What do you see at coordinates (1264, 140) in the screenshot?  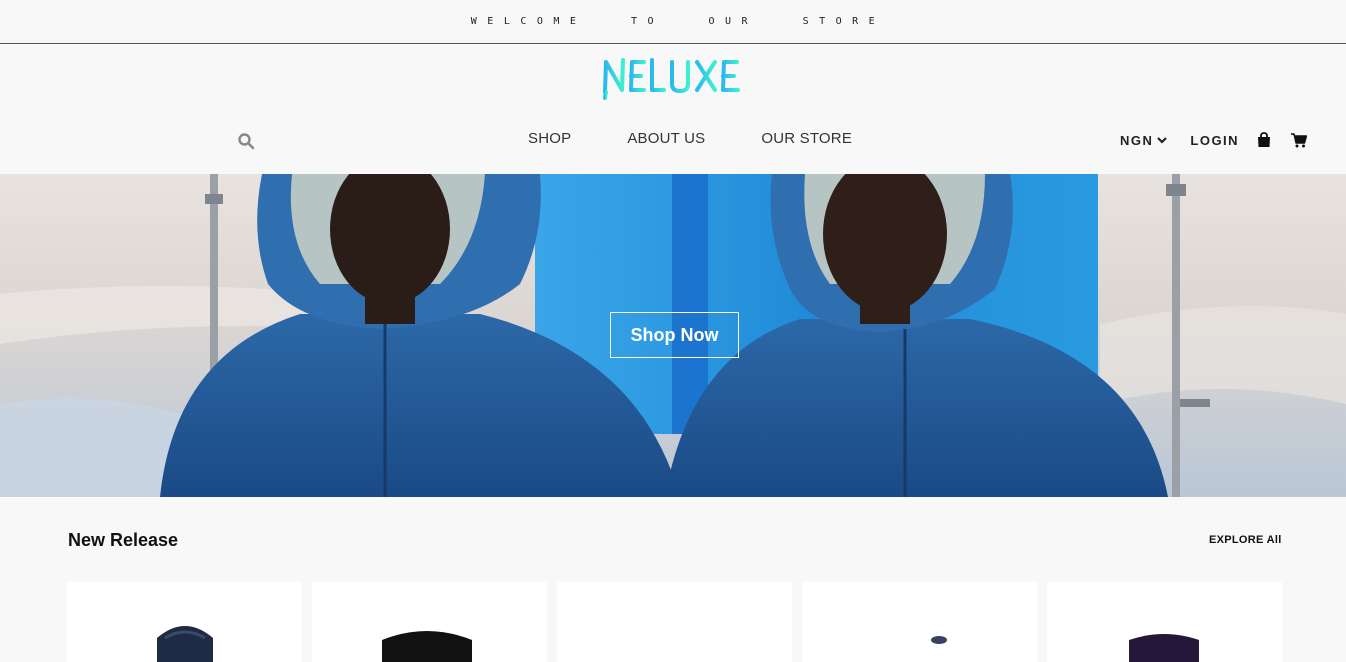 I see `shopping-bag-icon` at bounding box center [1264, 140].